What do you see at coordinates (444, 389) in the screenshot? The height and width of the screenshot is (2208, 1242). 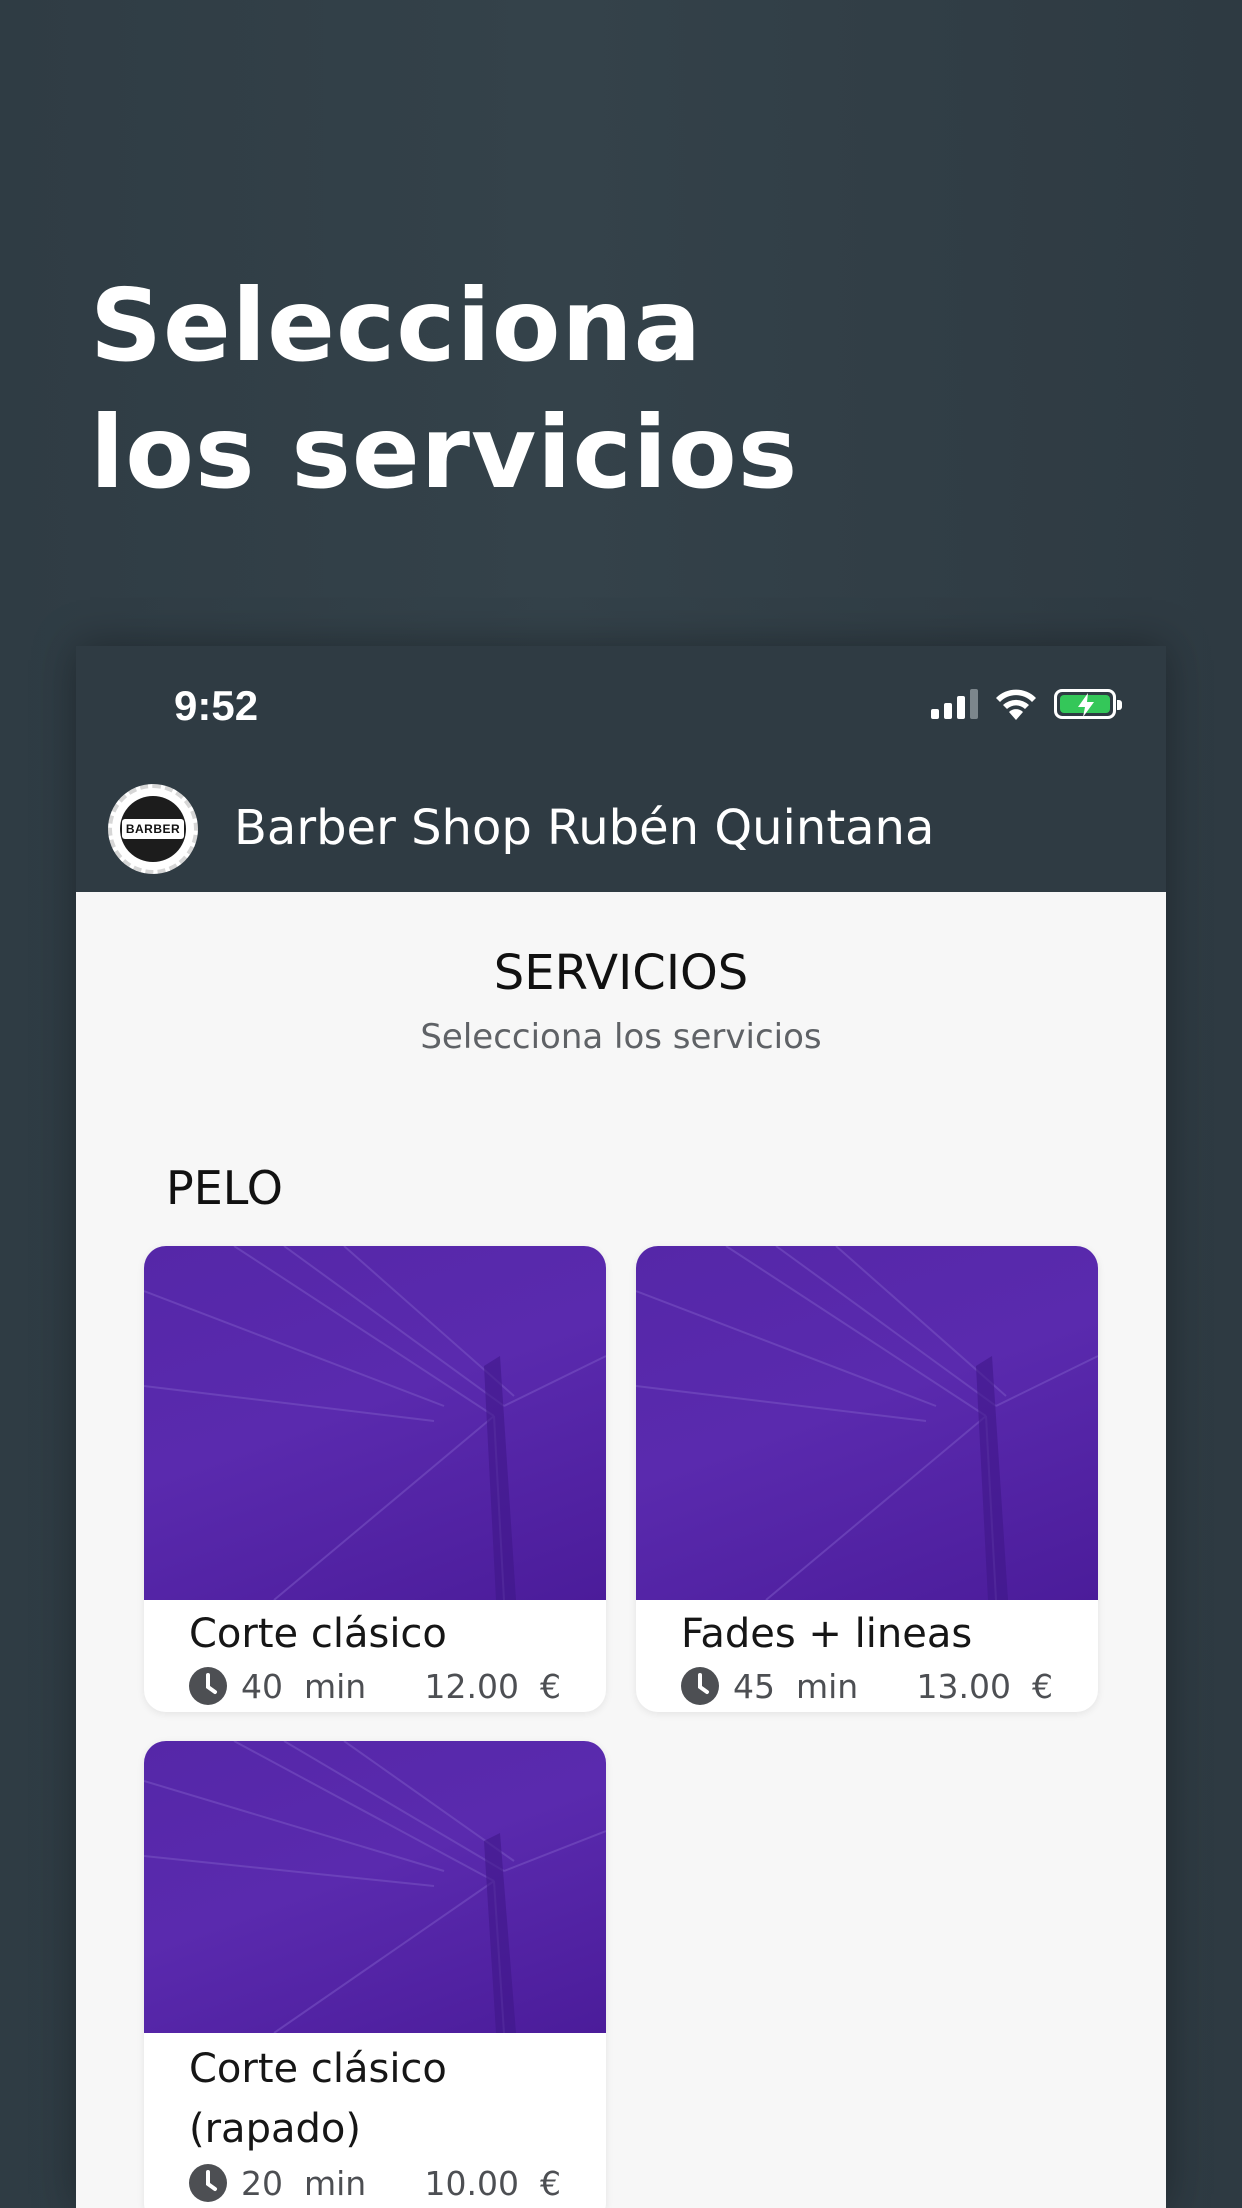 I see `promo-title: Selecciona los servicios` at bounding box center [444, 389].